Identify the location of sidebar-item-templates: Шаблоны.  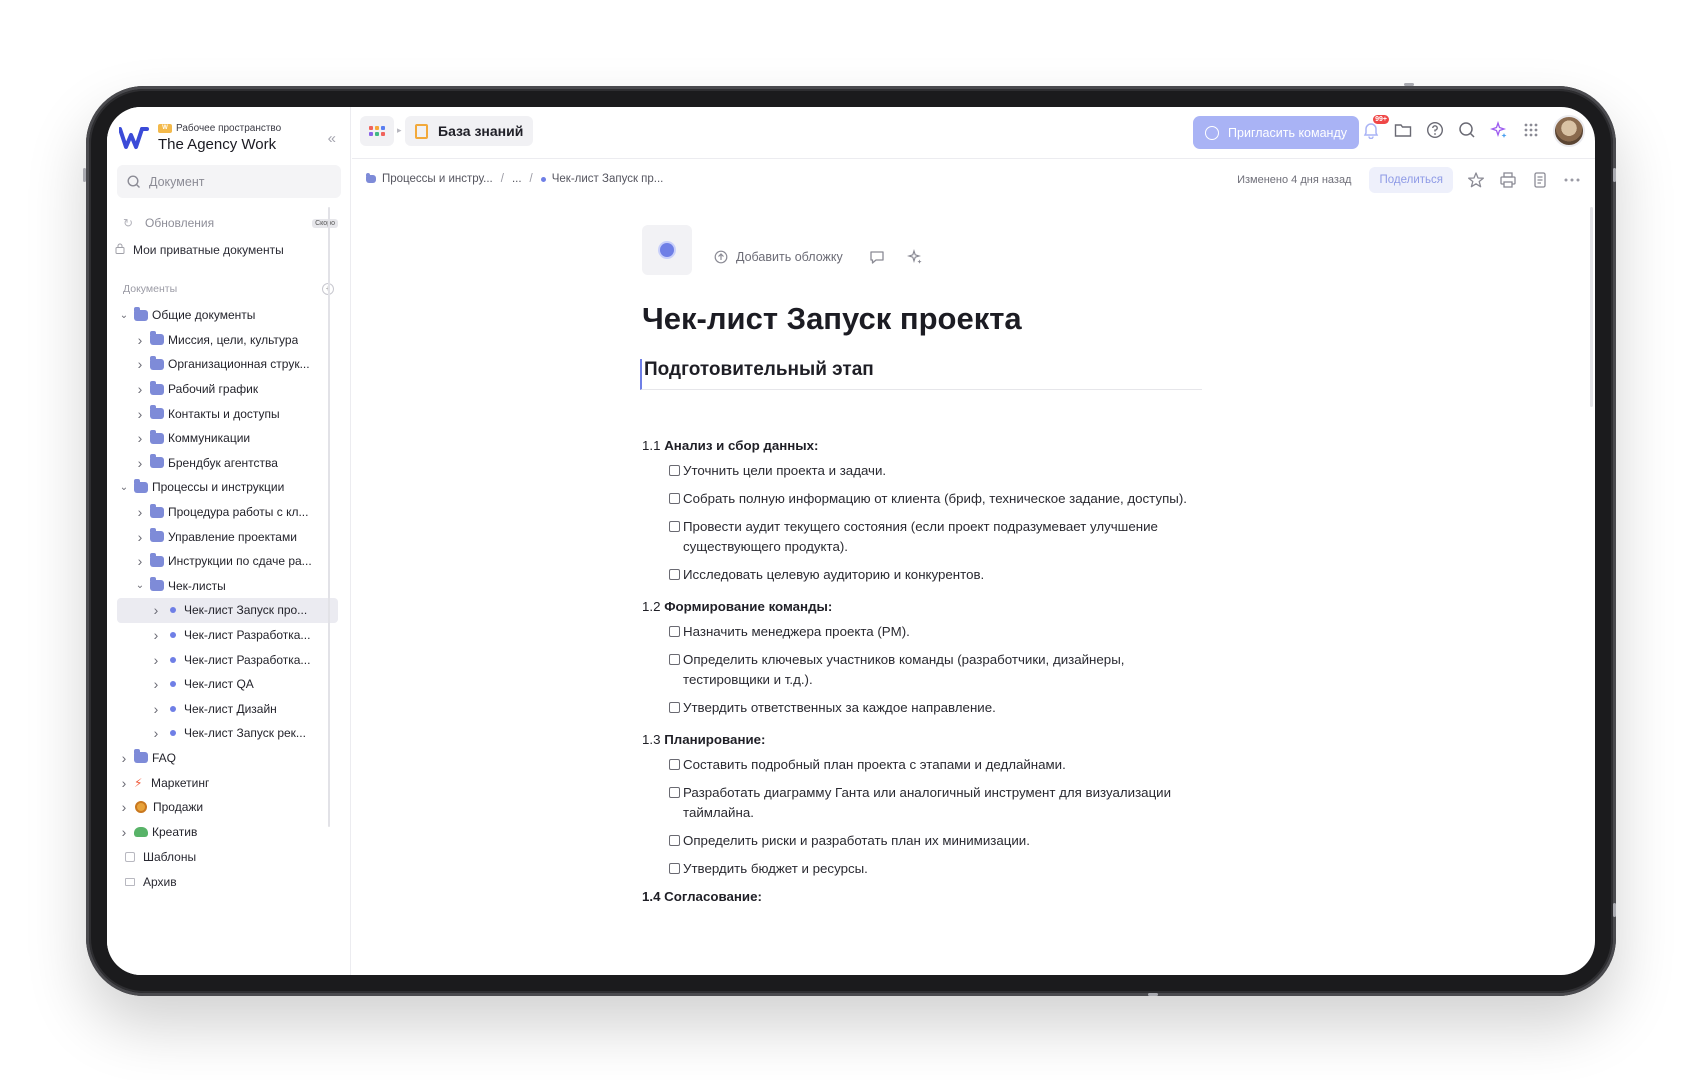
(227, 857).